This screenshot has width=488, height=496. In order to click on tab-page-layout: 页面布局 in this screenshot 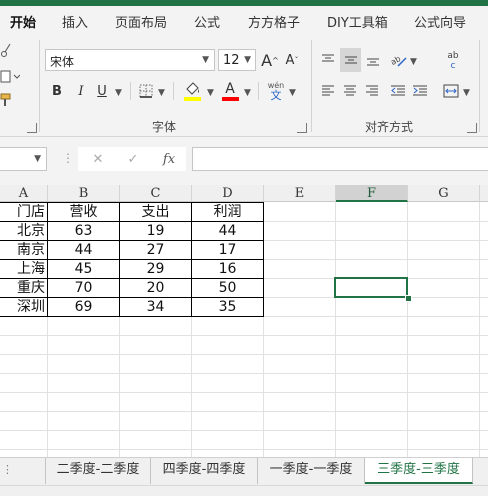, I will do `click(141, 23)`.